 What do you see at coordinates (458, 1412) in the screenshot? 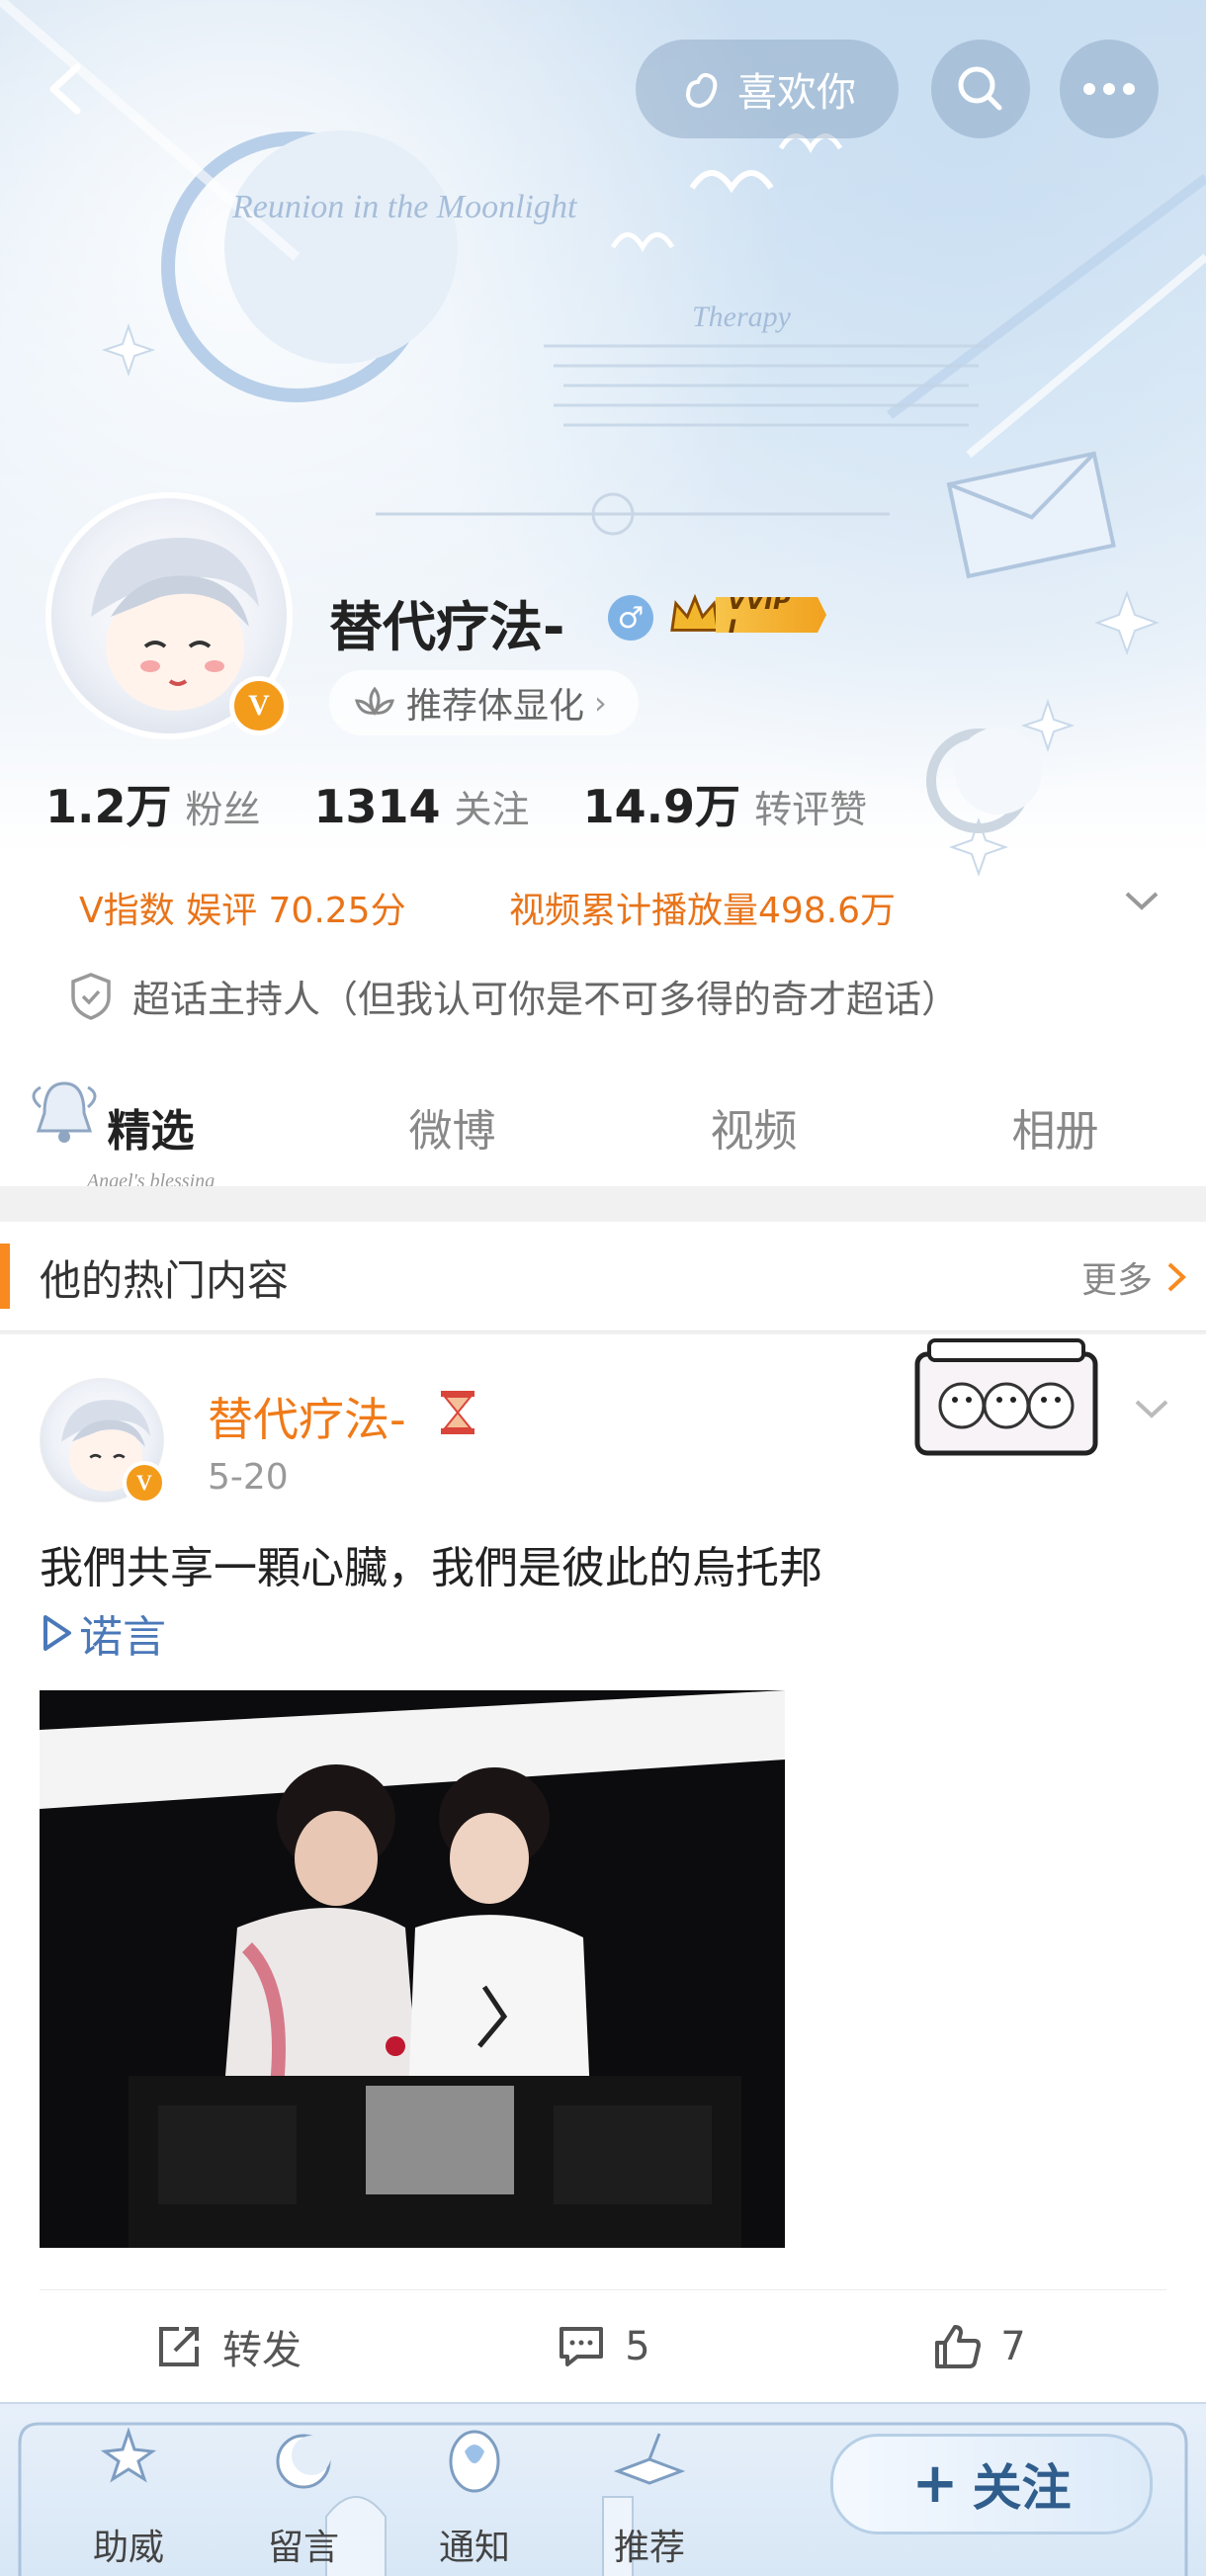
I see `hourglass-icon` at bounding box center [458, 1412].